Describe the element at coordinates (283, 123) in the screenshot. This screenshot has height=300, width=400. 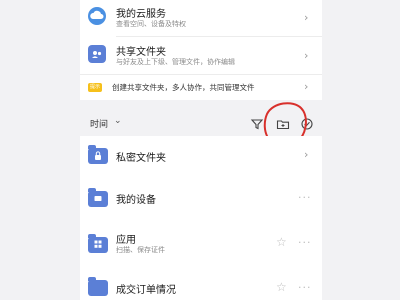
I see `new-folder-icon` at that location.